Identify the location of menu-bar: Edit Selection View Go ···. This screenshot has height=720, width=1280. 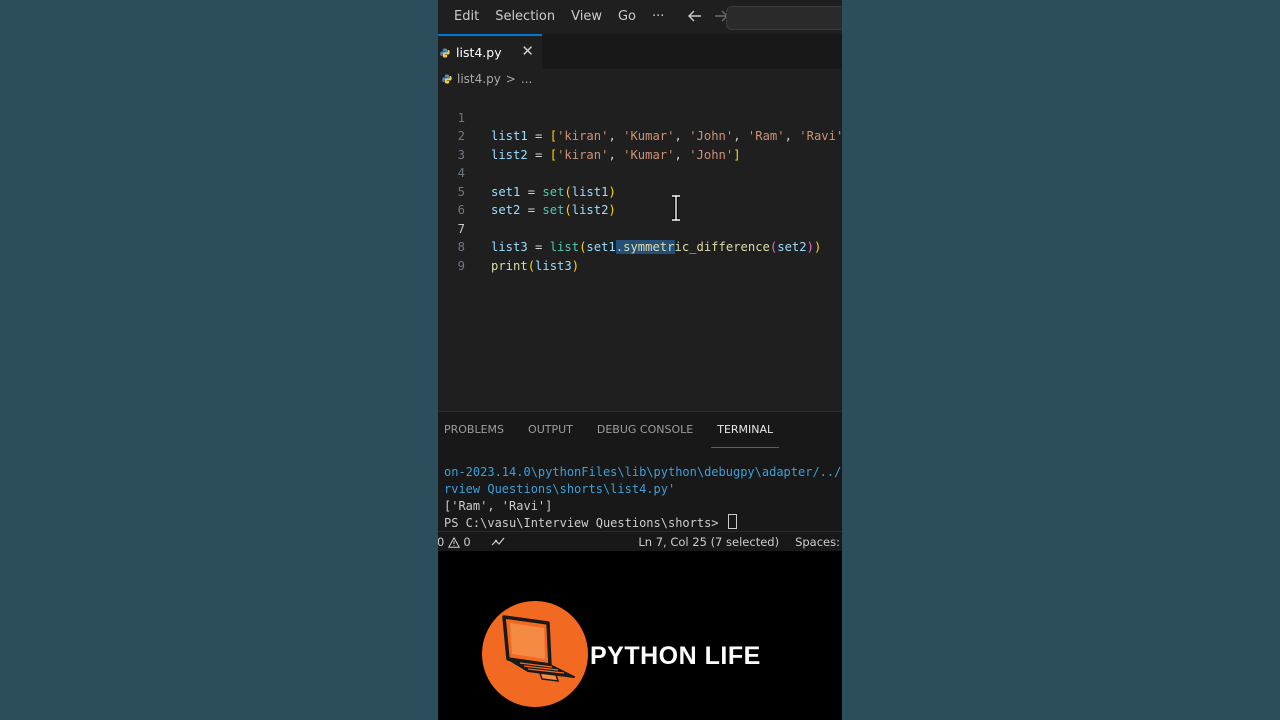
(640, 17).